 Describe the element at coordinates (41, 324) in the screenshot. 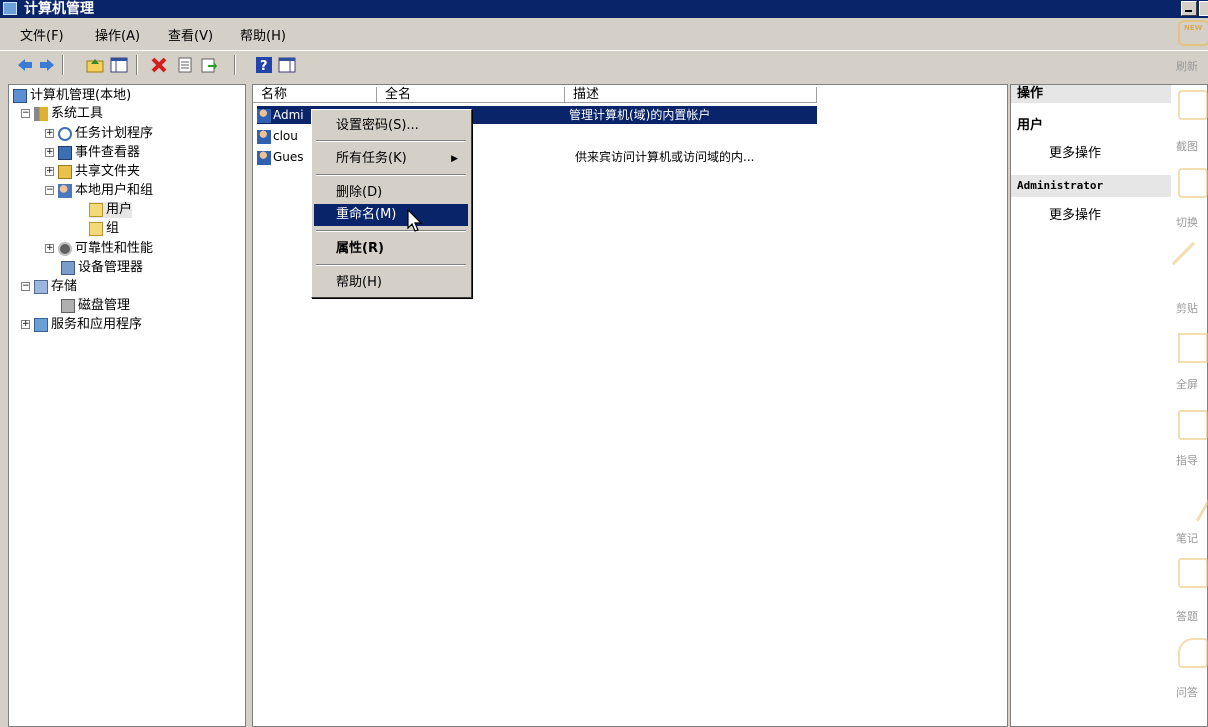

I see `services-icon` at that location.